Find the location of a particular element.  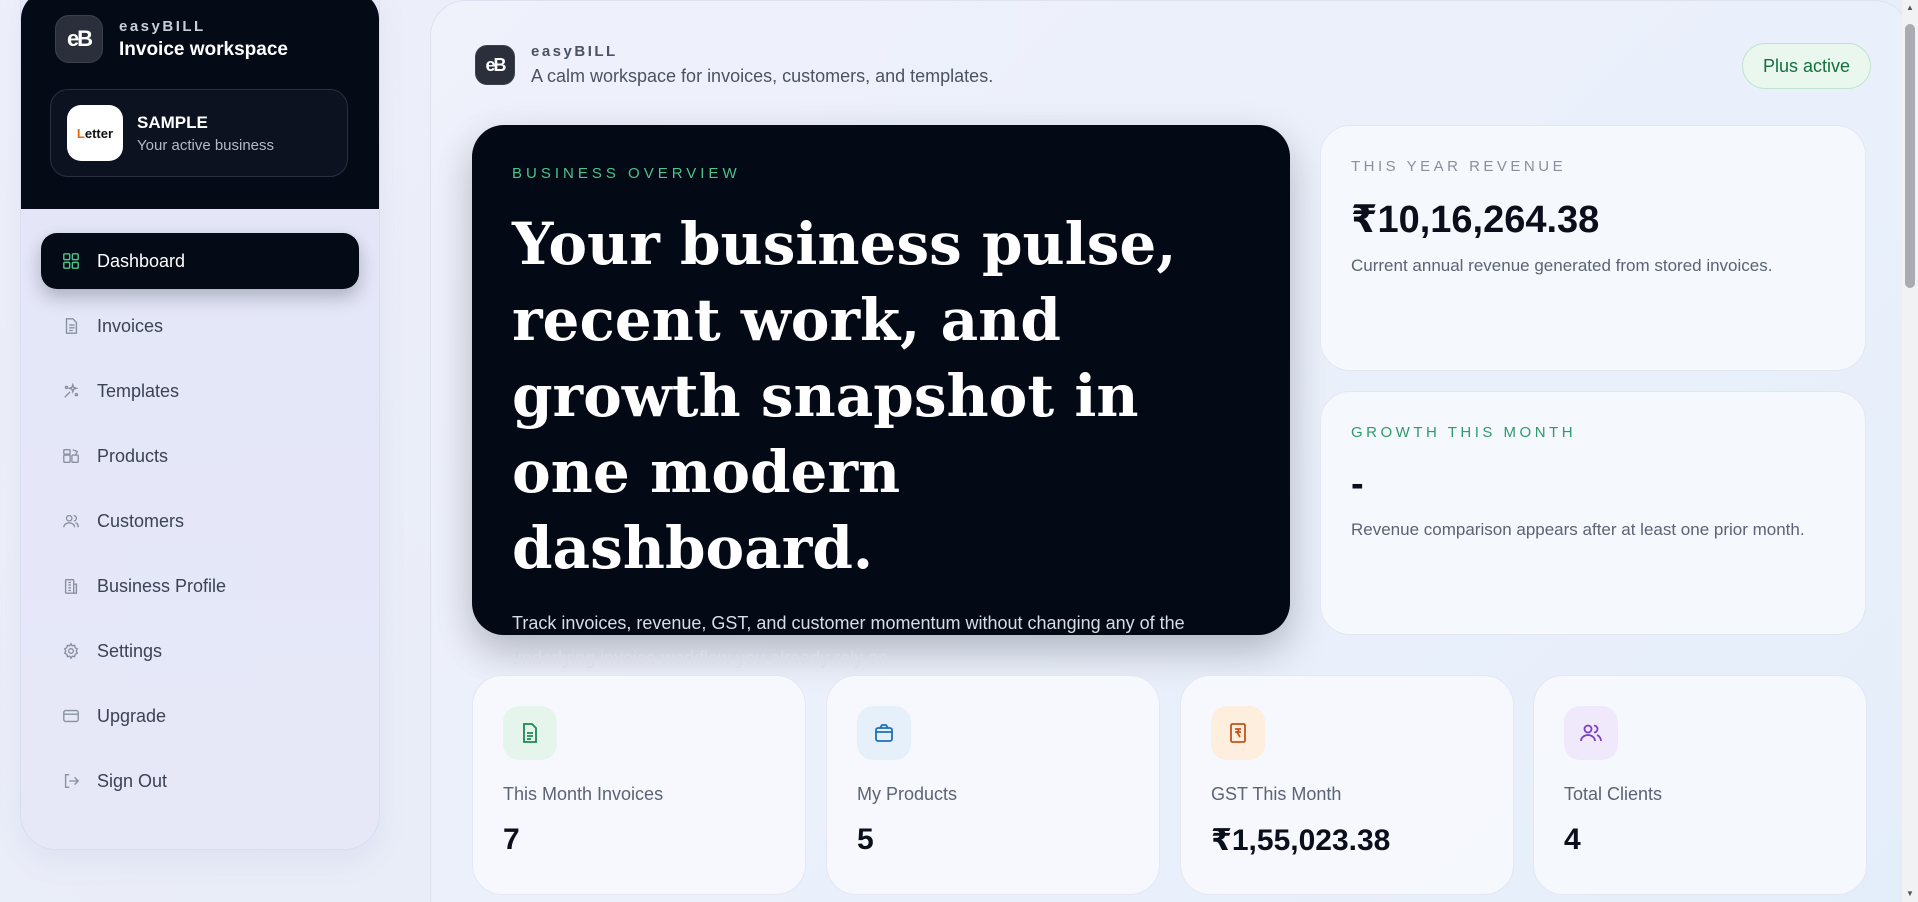

sidebar-item-settings: Settings is located at coordinates (200, 651).